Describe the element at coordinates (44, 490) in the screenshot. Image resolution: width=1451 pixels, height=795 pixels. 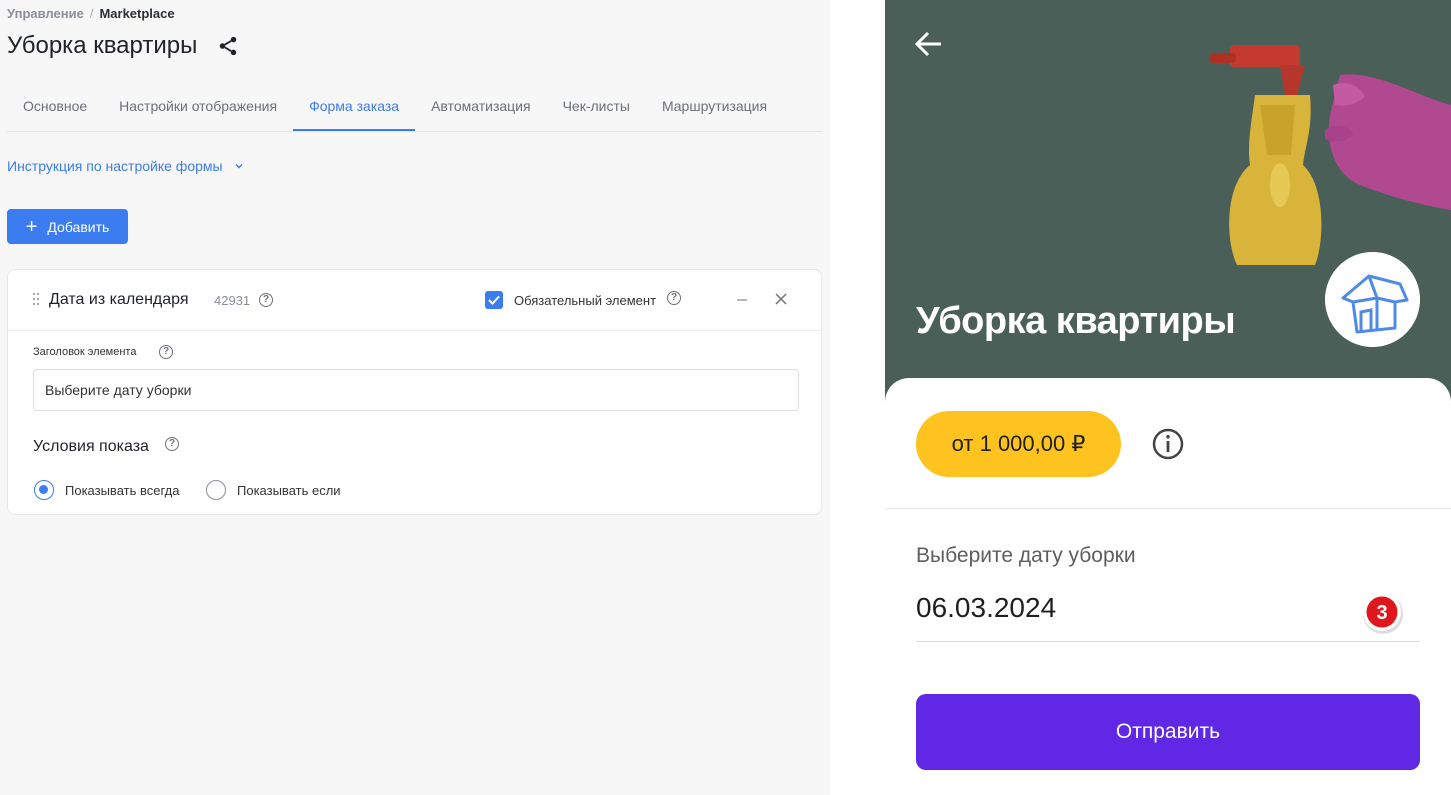
I see `radio-show-always` at that location.